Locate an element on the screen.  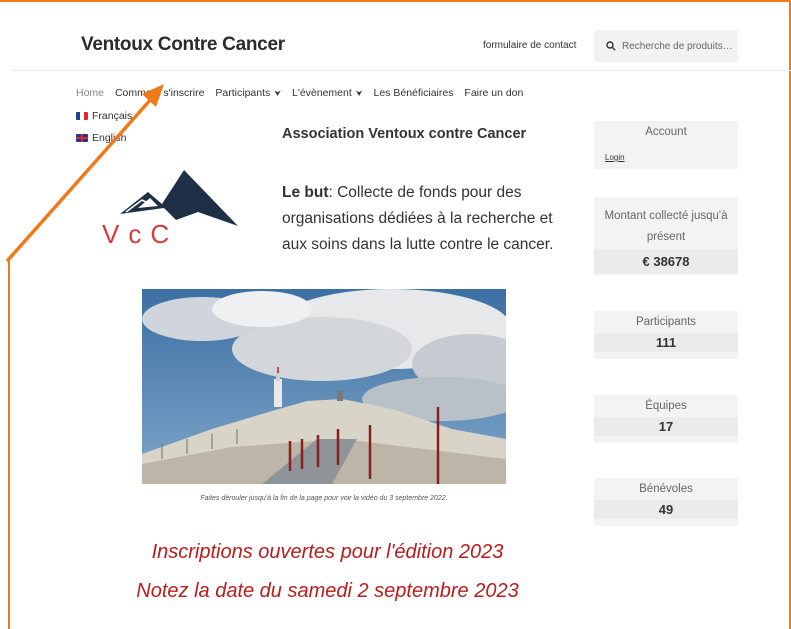
nav-item-participants: Participants ⮟ is located at coordinates (248, 93).